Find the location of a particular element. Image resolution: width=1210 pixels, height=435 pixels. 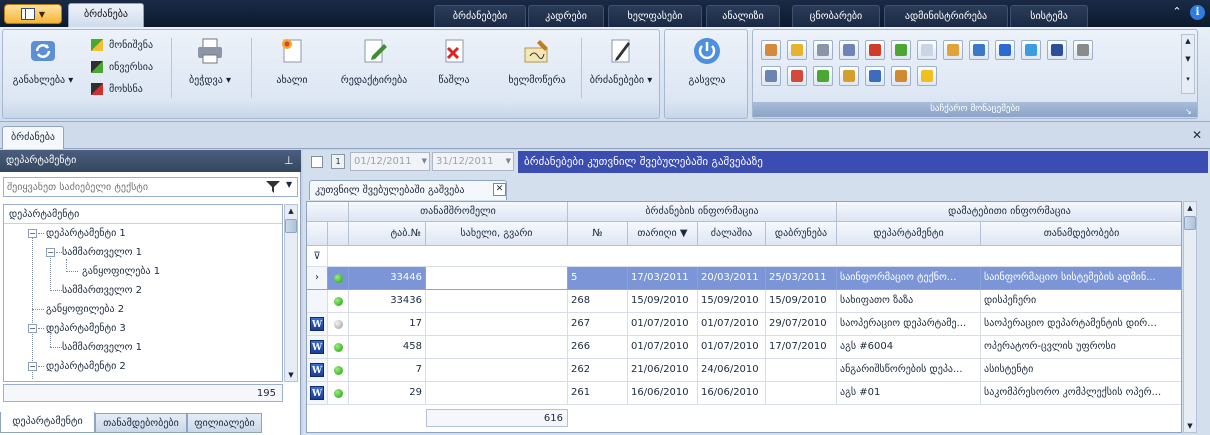

word-document-icon: W is located at coordinates (317, 347).